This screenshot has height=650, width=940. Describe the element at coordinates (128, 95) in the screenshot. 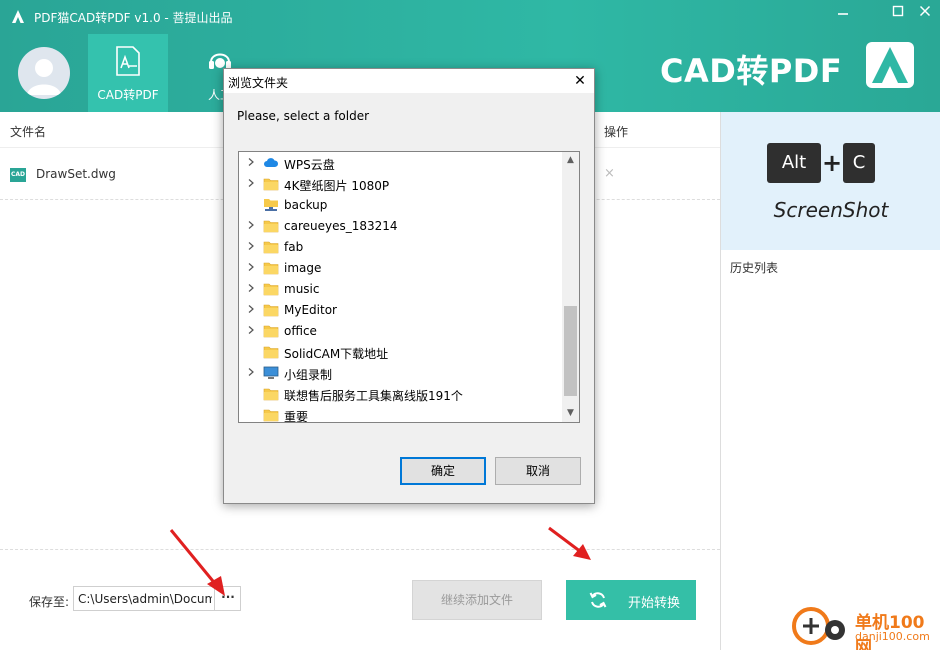

I see `tab-label: CAD转PDF` at that location.